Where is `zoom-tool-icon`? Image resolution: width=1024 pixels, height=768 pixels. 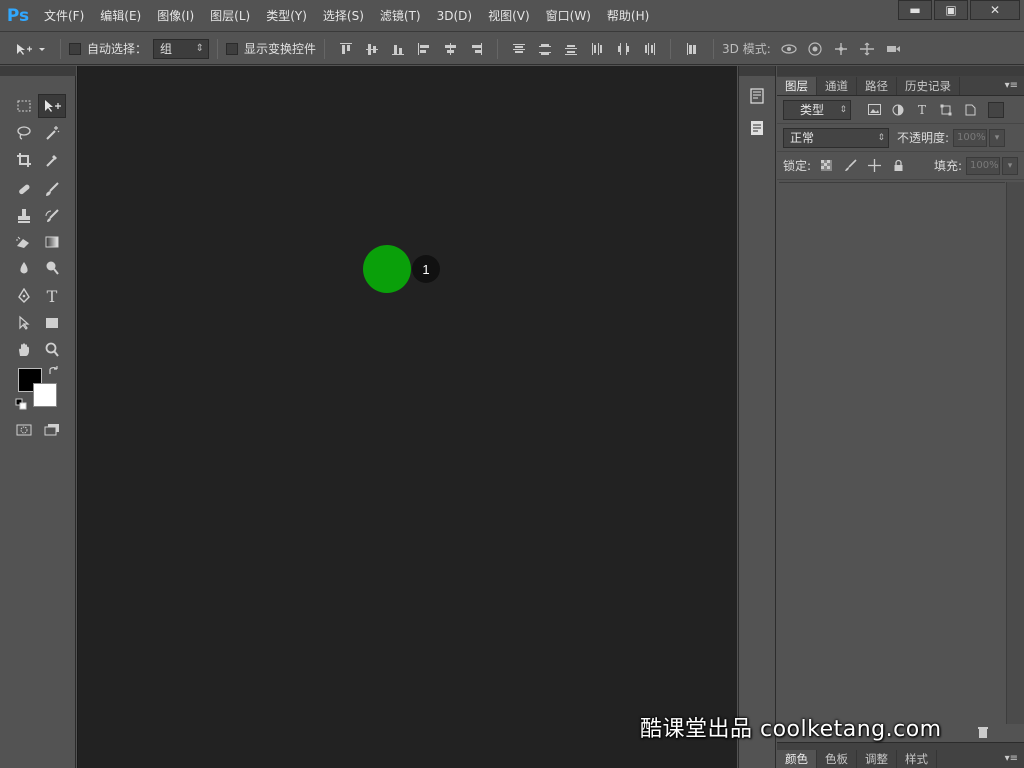
zoom-tool-icon is located at coordinates (52, 350).